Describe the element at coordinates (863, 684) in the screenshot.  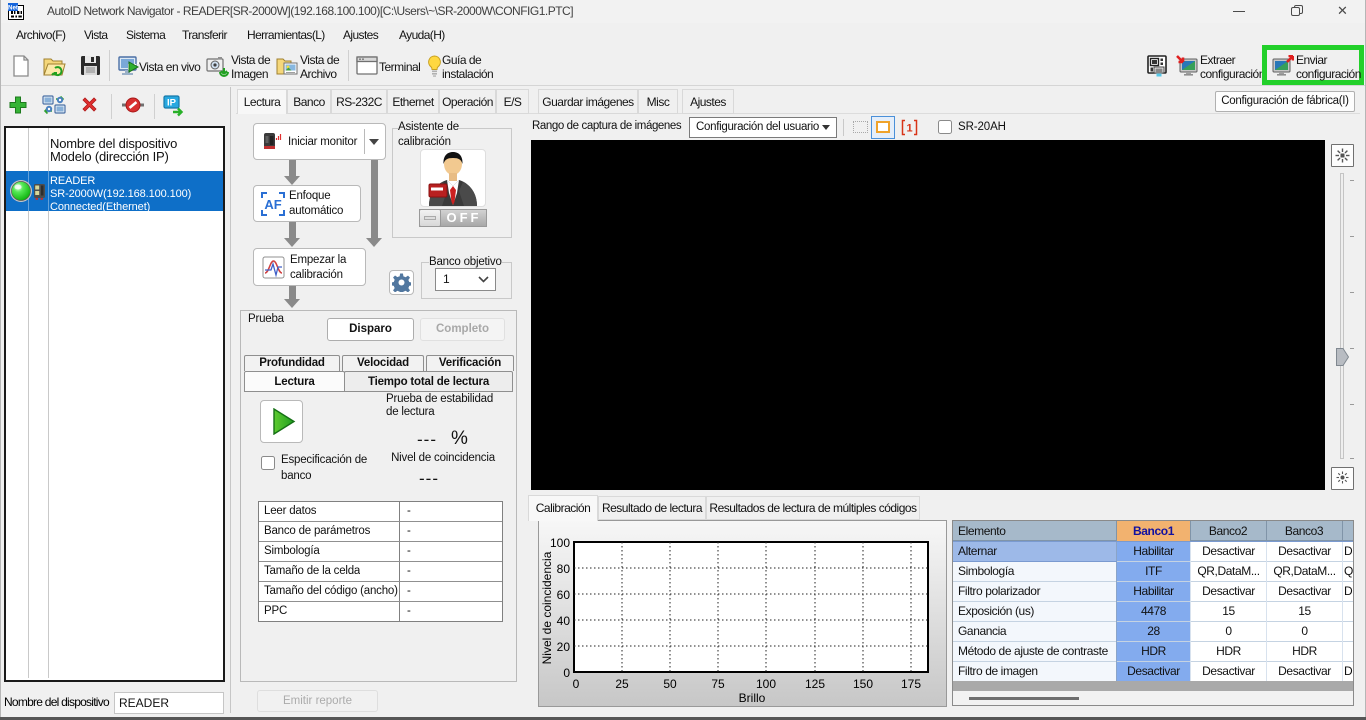
I see `svg-text: 150` at that location.